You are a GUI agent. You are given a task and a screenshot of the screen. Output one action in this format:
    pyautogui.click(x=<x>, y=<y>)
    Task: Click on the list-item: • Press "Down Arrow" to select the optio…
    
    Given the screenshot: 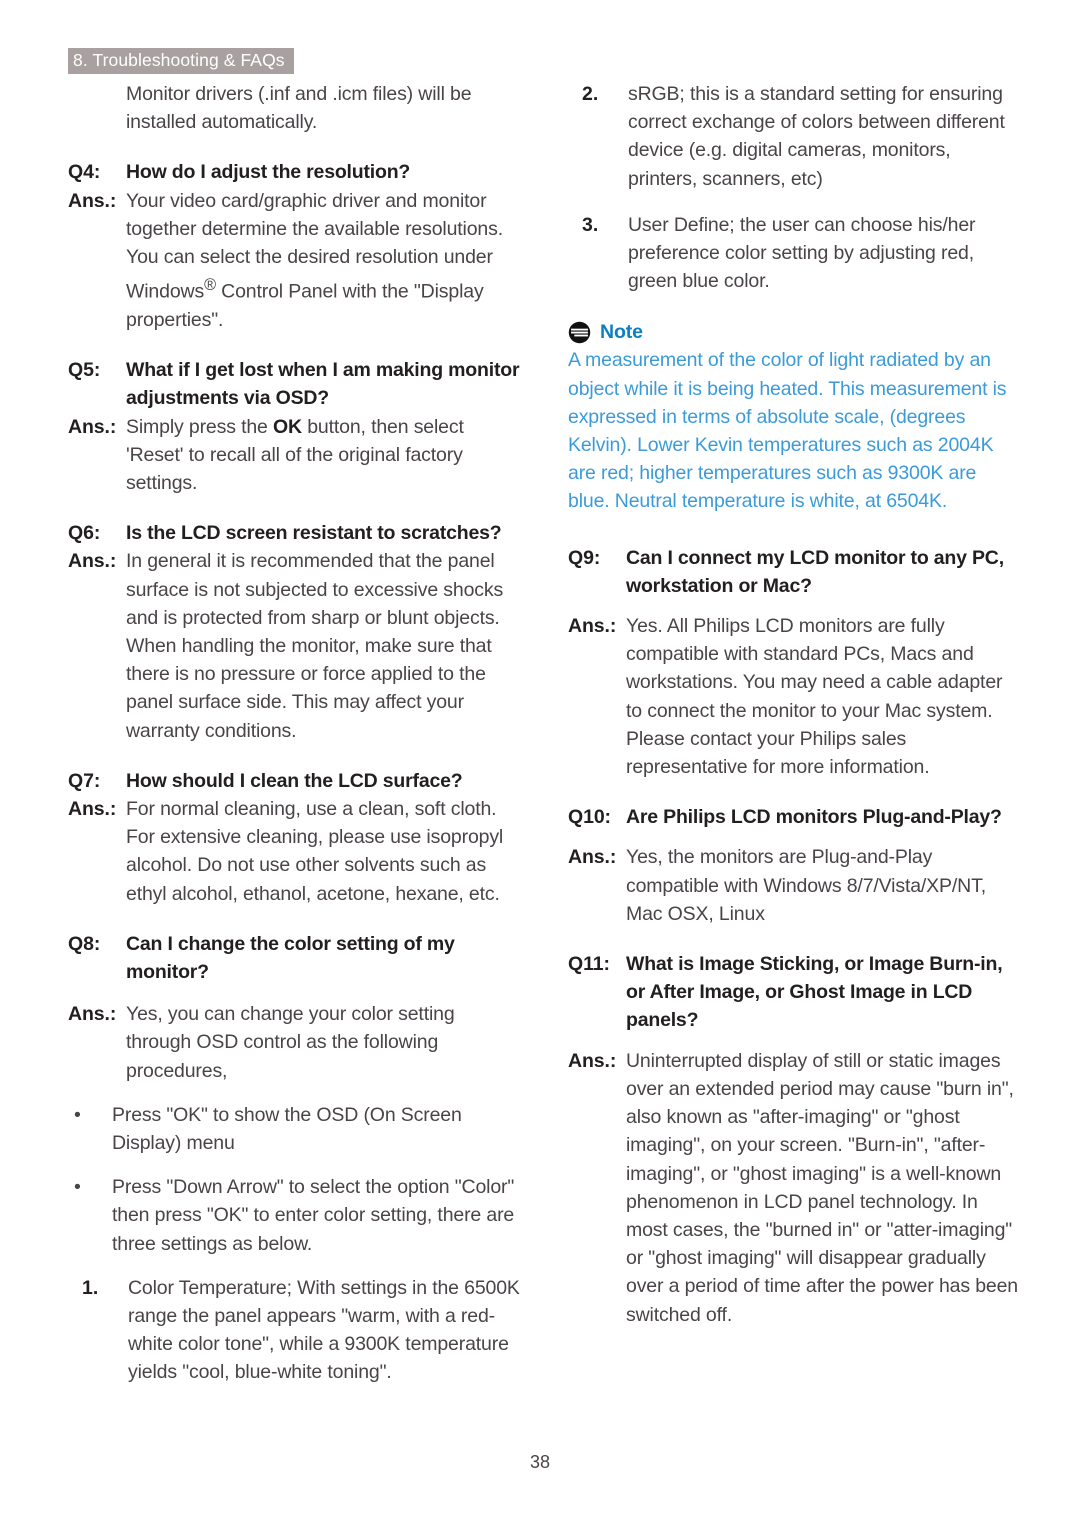 What is the action you would take?
    pyautogui.click(x=295, y=1215)
    